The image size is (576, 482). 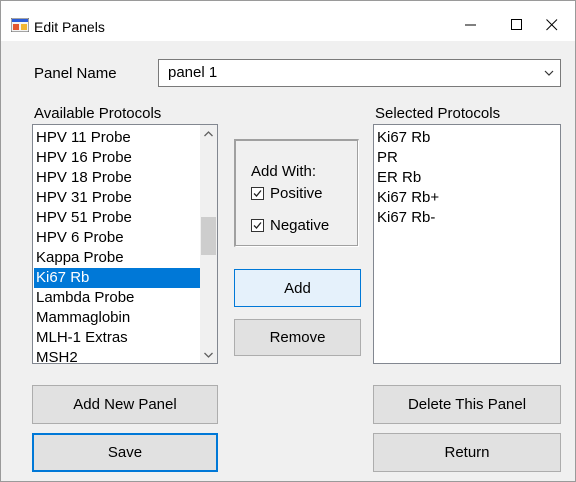 I want to click on close-icon, so click(x=552, y=25).